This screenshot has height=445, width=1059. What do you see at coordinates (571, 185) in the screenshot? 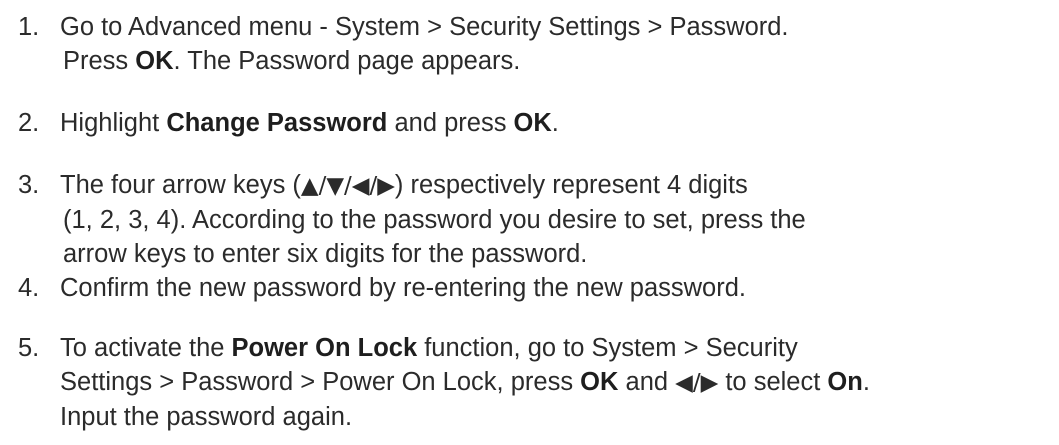
I see `text-run: ) respectively represent 4 digits` at bounding box center [571, 185].